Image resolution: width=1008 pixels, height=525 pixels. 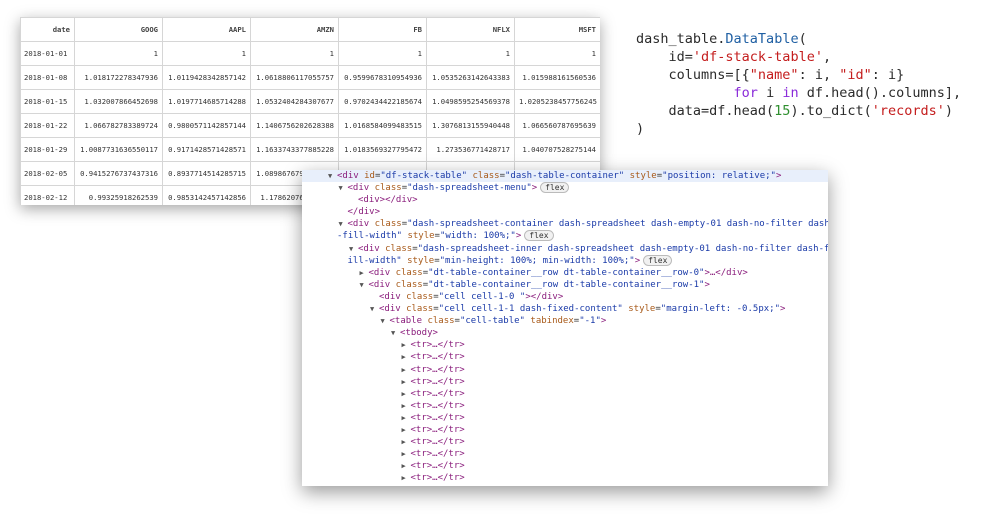 What do you see at coordinates (294, 149) in the screenshot?
I see `value-cell: 1.1633743377885228` at bounding box center [294, 149].